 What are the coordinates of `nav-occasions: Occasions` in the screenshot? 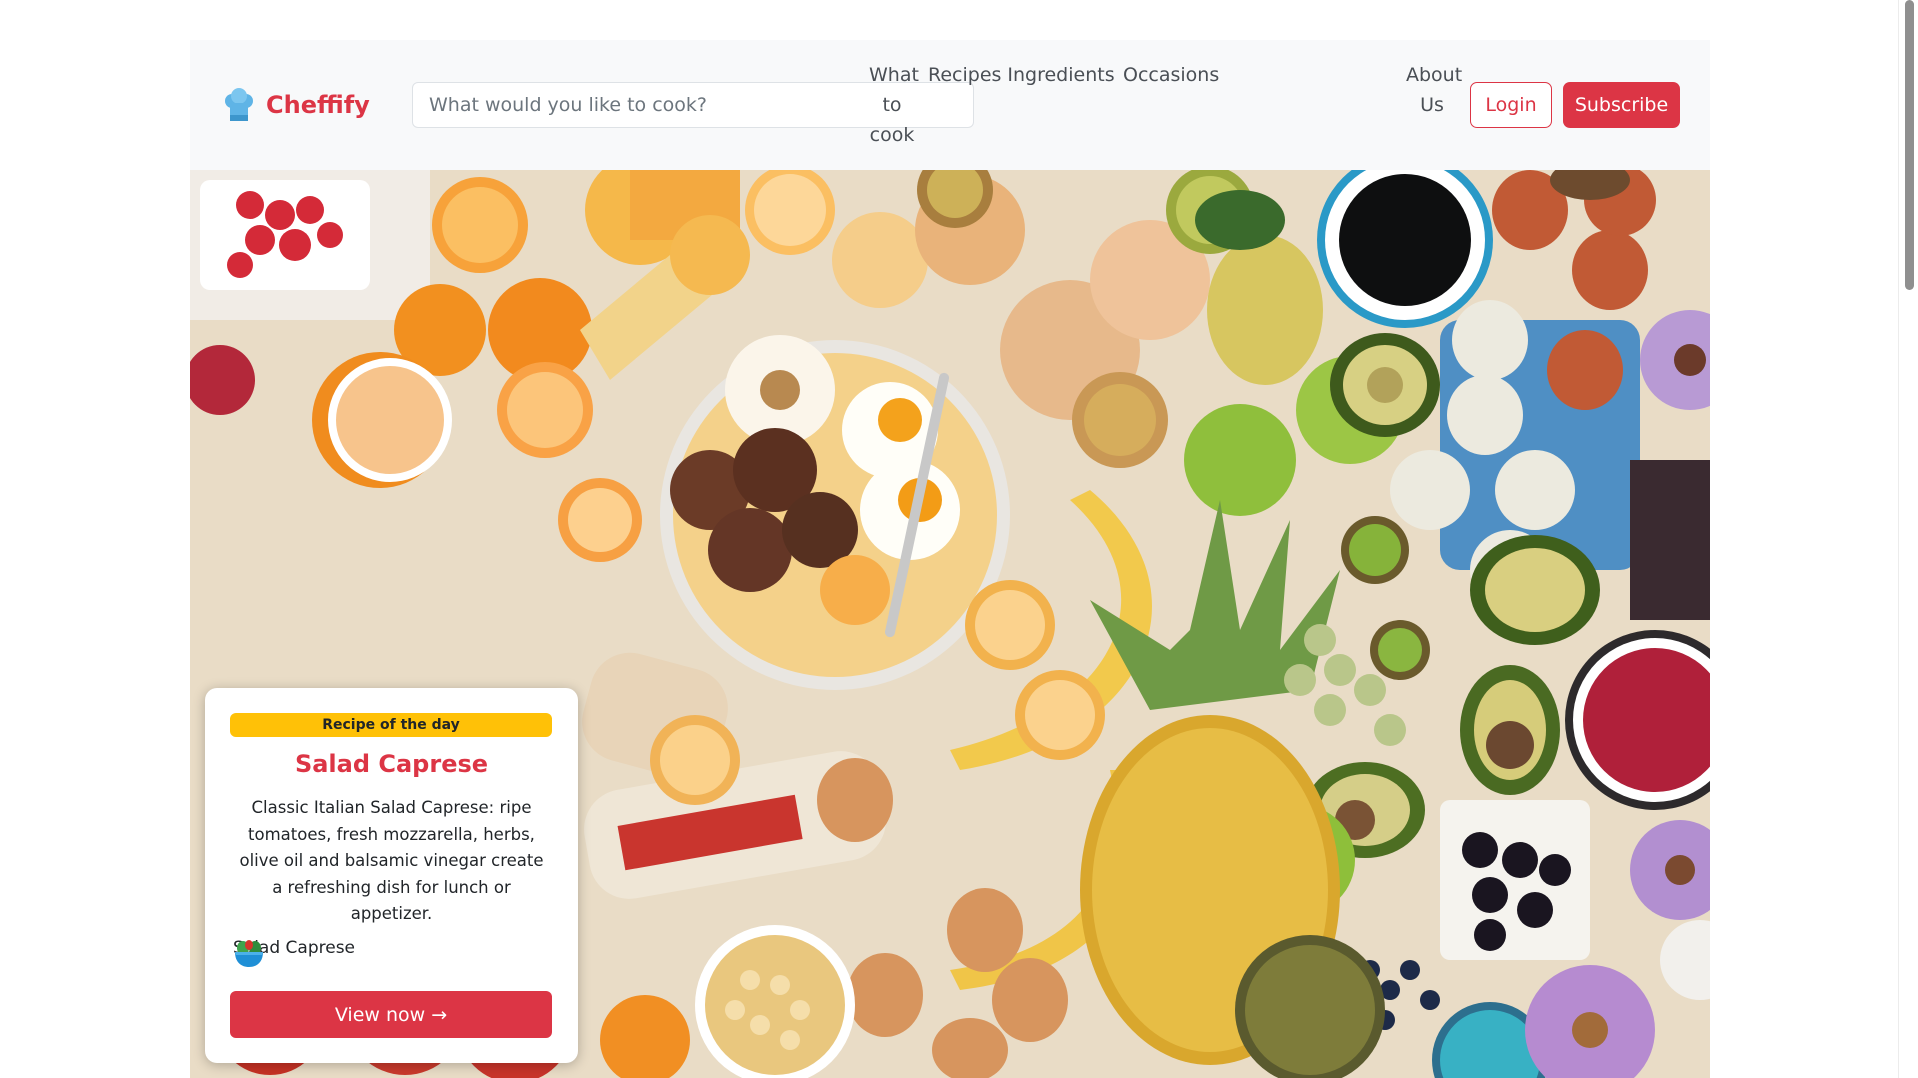 It's located at (1171, 75).